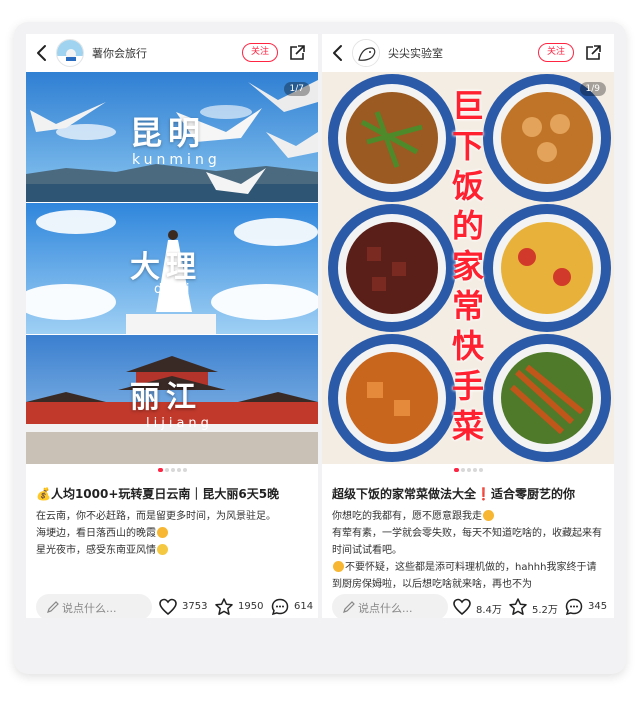 The width and height of the screenshot is (640, 703). What do you see at coordinates (173, 550) in the screenshot?
I see `body-line: 星光夜市，感受东南亚风情` at bounding box center [173, 550].